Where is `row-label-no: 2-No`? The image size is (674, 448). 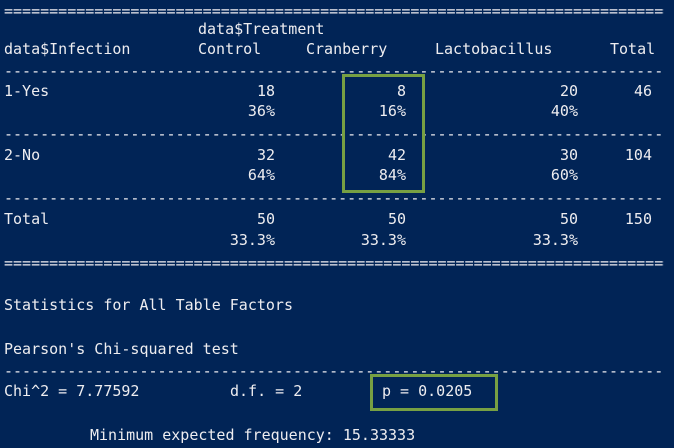 row-label-no: 2-No is located at coordinates (22, 155).